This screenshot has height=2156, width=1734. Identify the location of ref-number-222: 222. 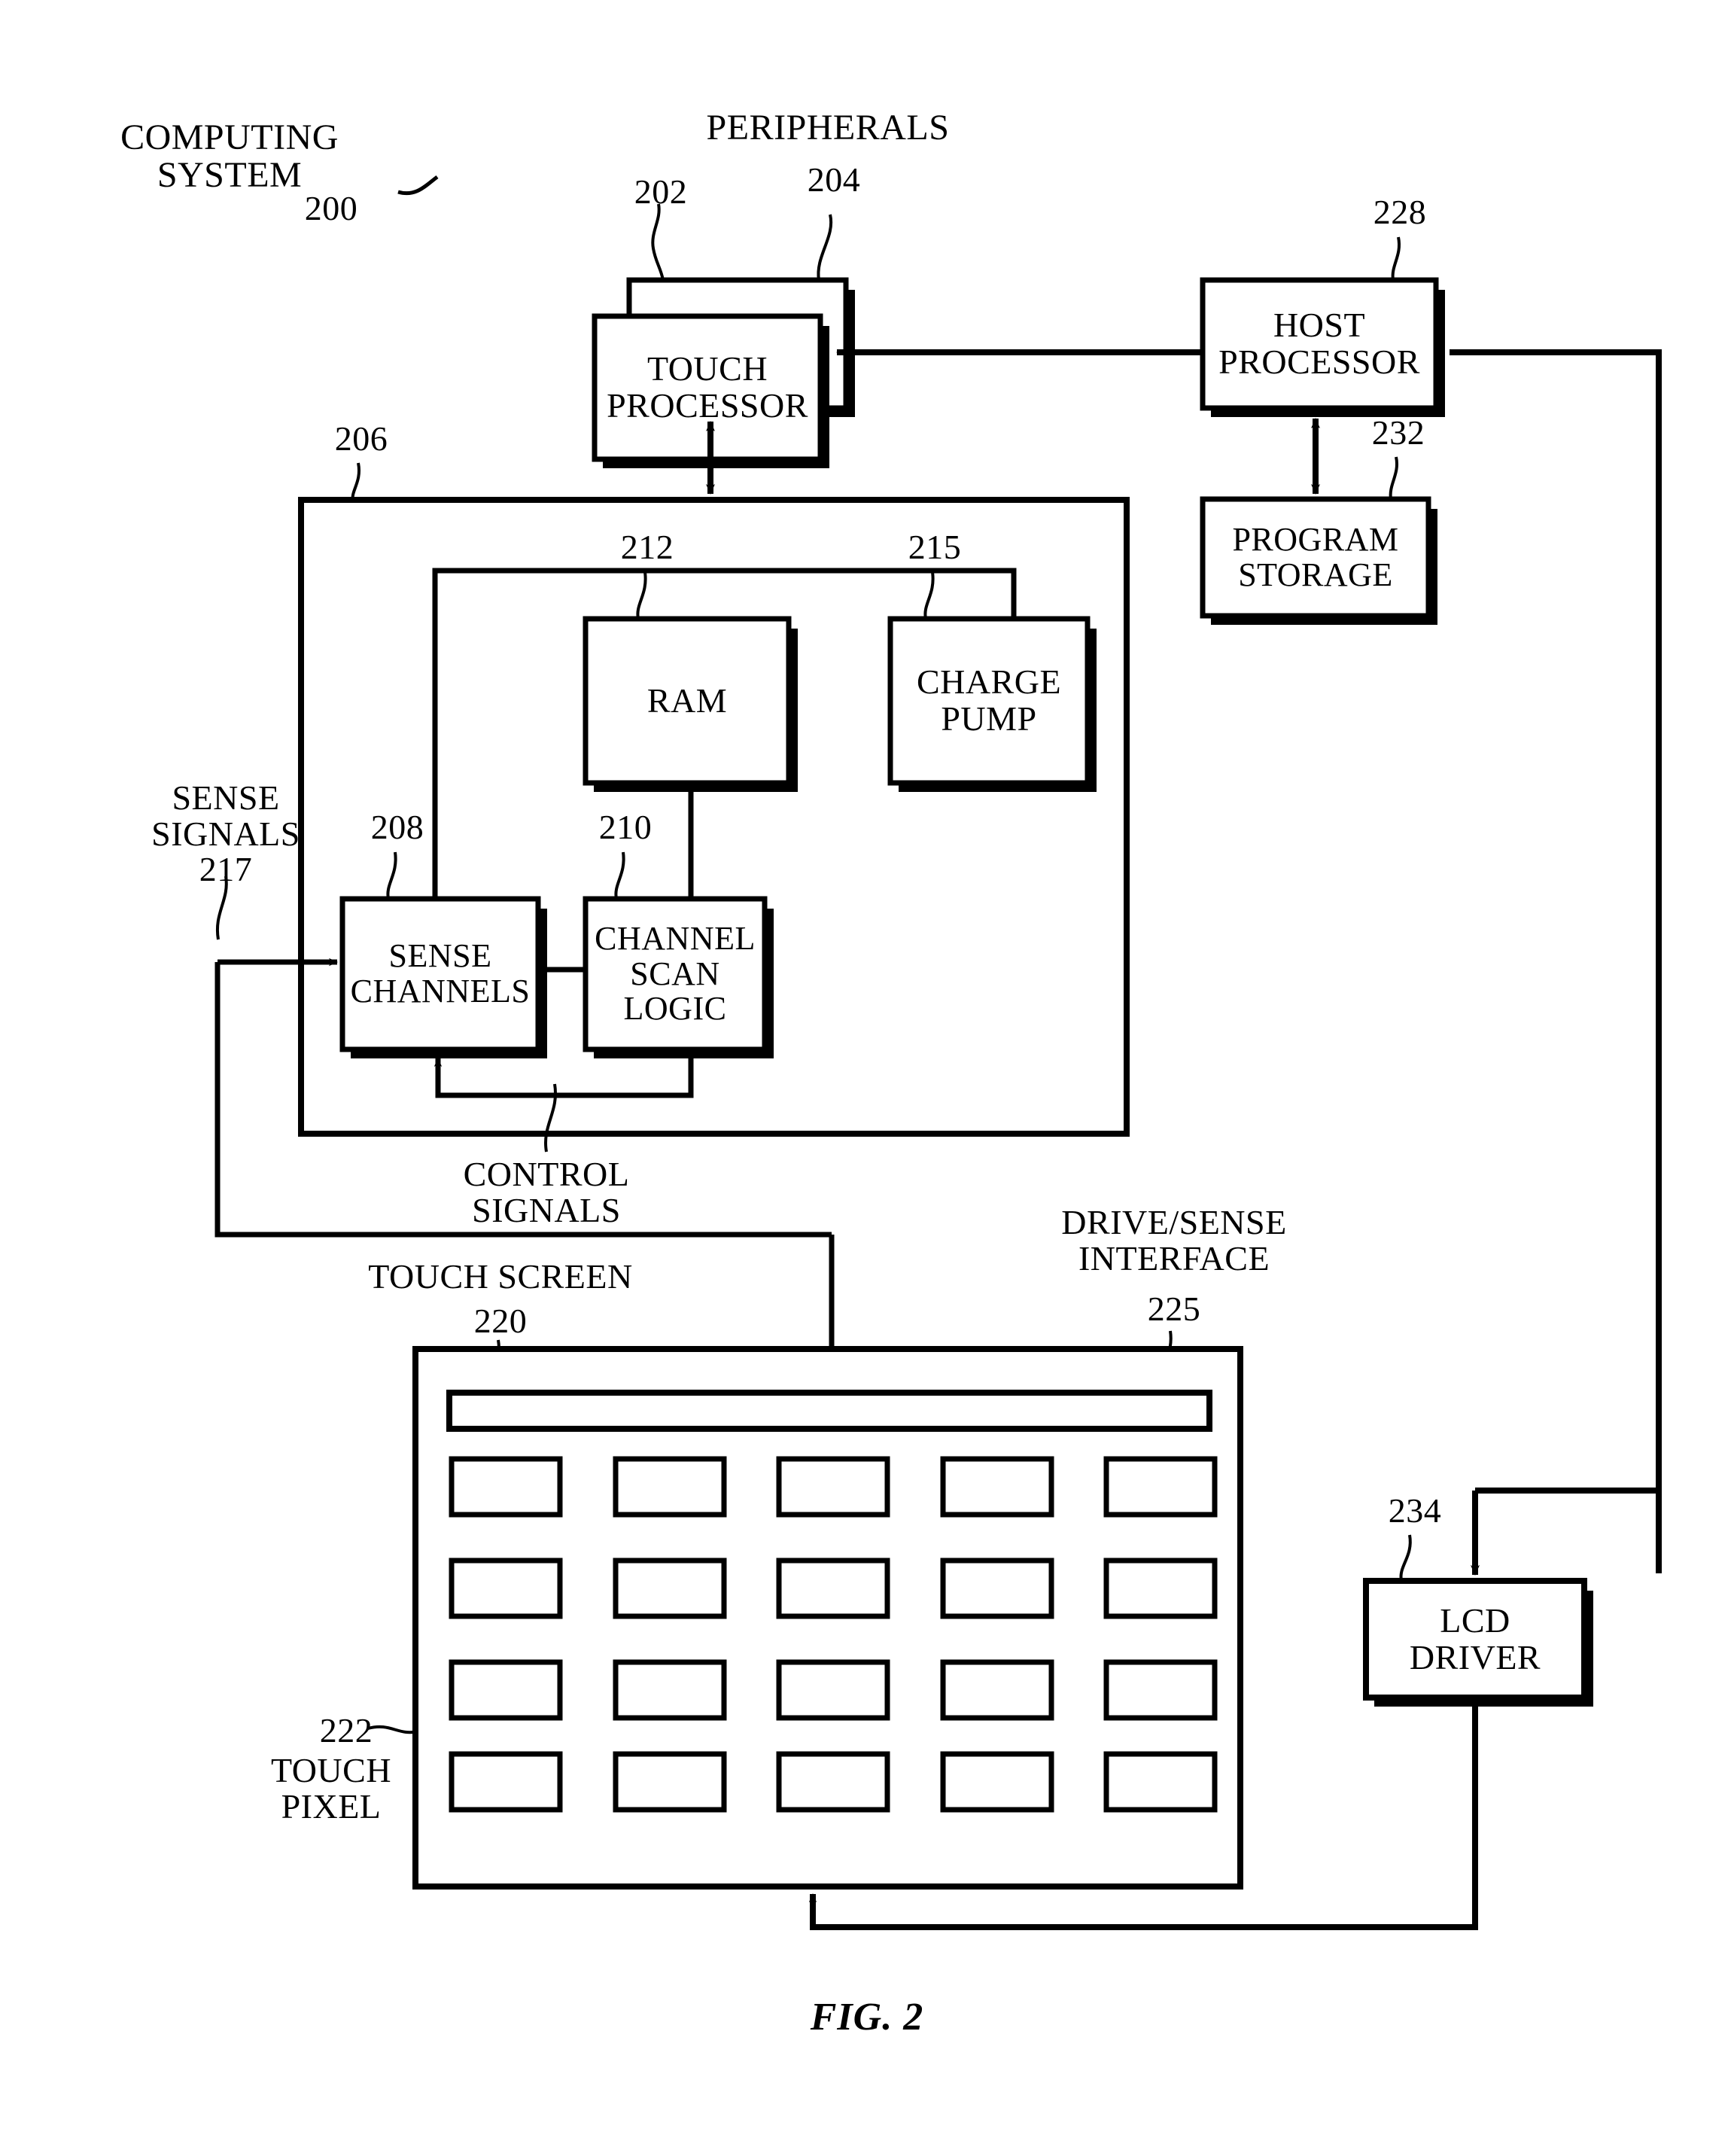
(346, 1730).